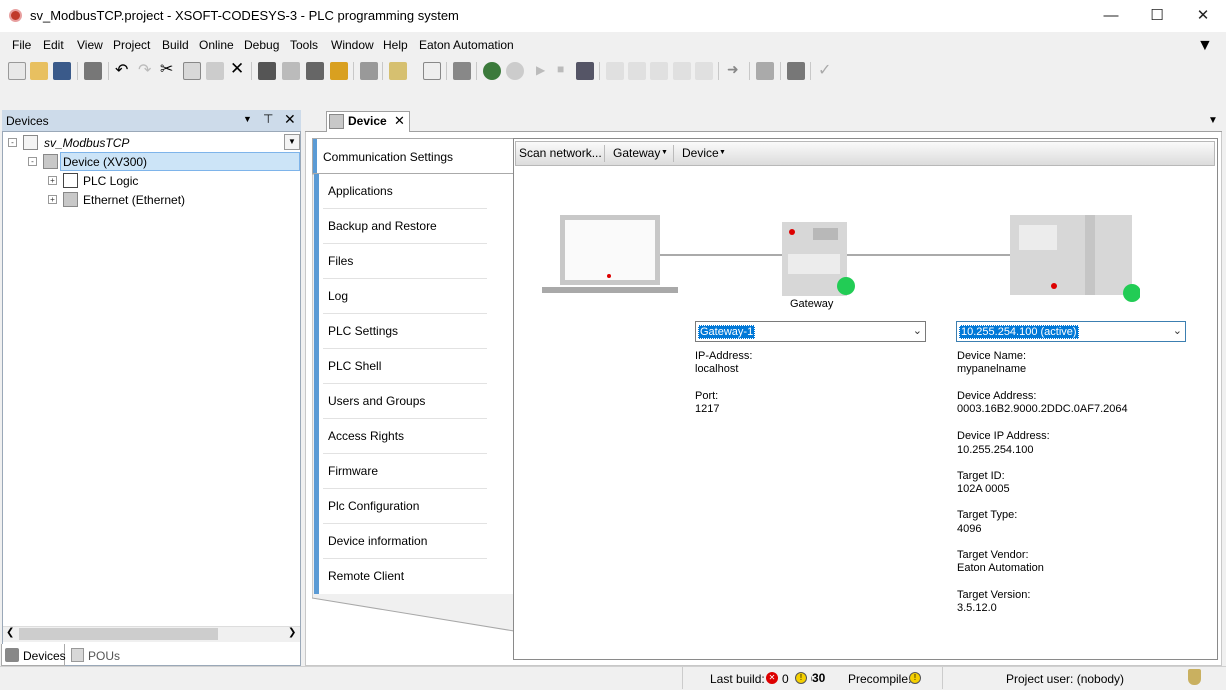 This screenshot has width=1226, height=690. I want to click on side-tab-files: Files, so click(413, 261).